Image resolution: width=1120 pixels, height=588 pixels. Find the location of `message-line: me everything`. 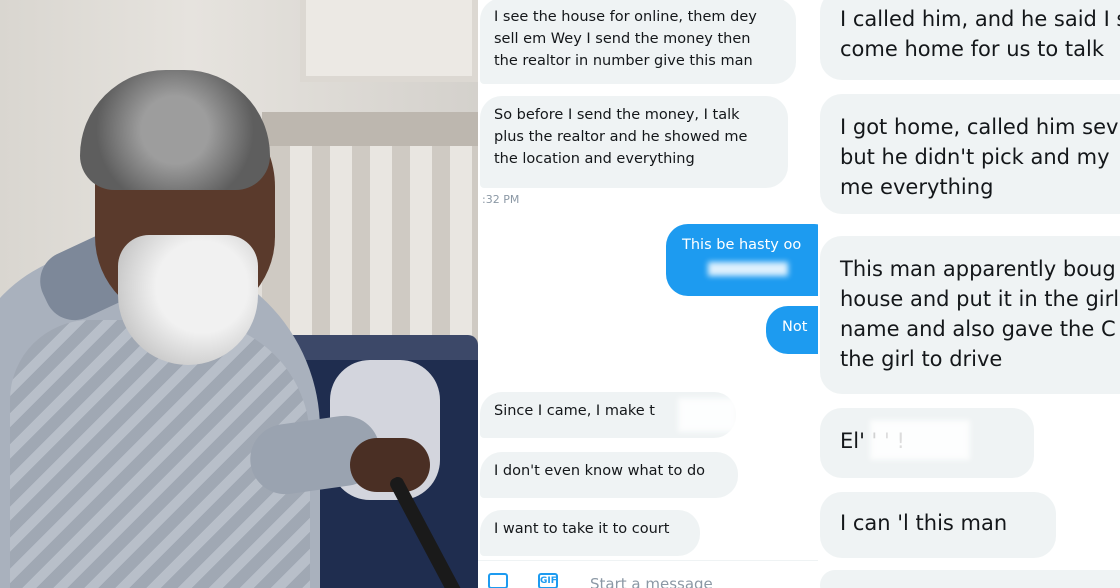

message-line: me everything is located at coordinates (917, 187).